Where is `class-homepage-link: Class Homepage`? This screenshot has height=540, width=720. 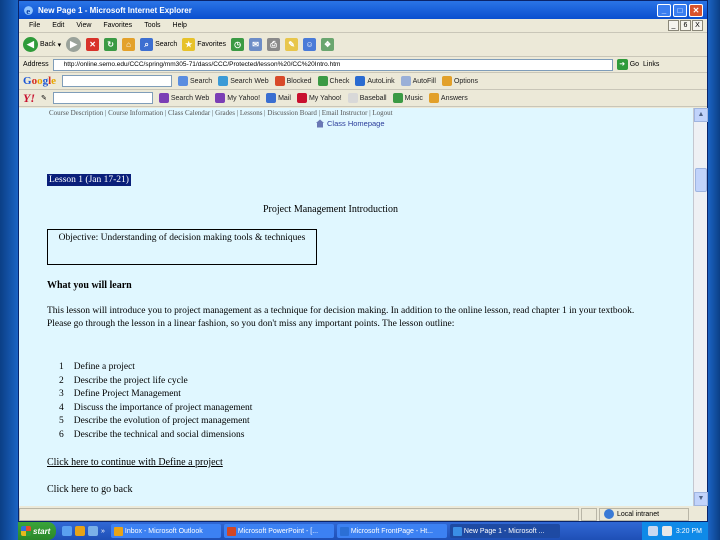 class-homepage-link: Class Homepage is located at coordinates (350, 123).